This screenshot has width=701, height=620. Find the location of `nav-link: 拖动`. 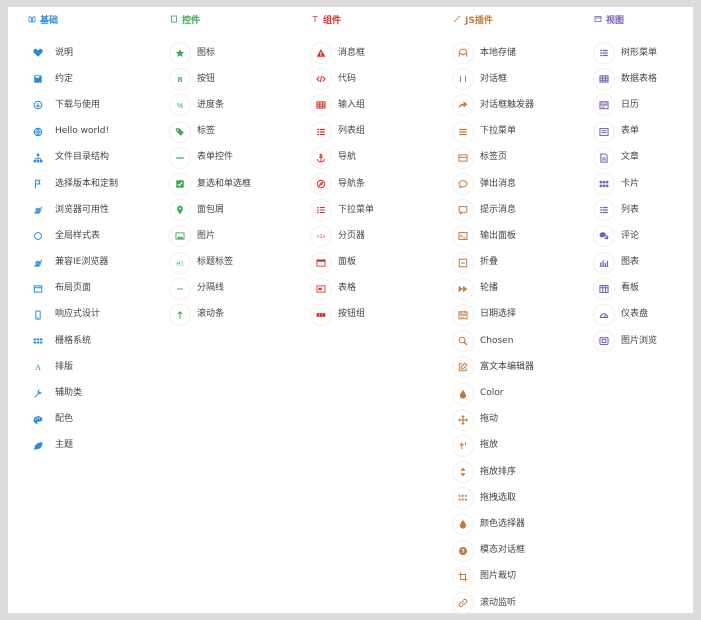

nav-link: 拖动 is located at coordinates (493, 420).